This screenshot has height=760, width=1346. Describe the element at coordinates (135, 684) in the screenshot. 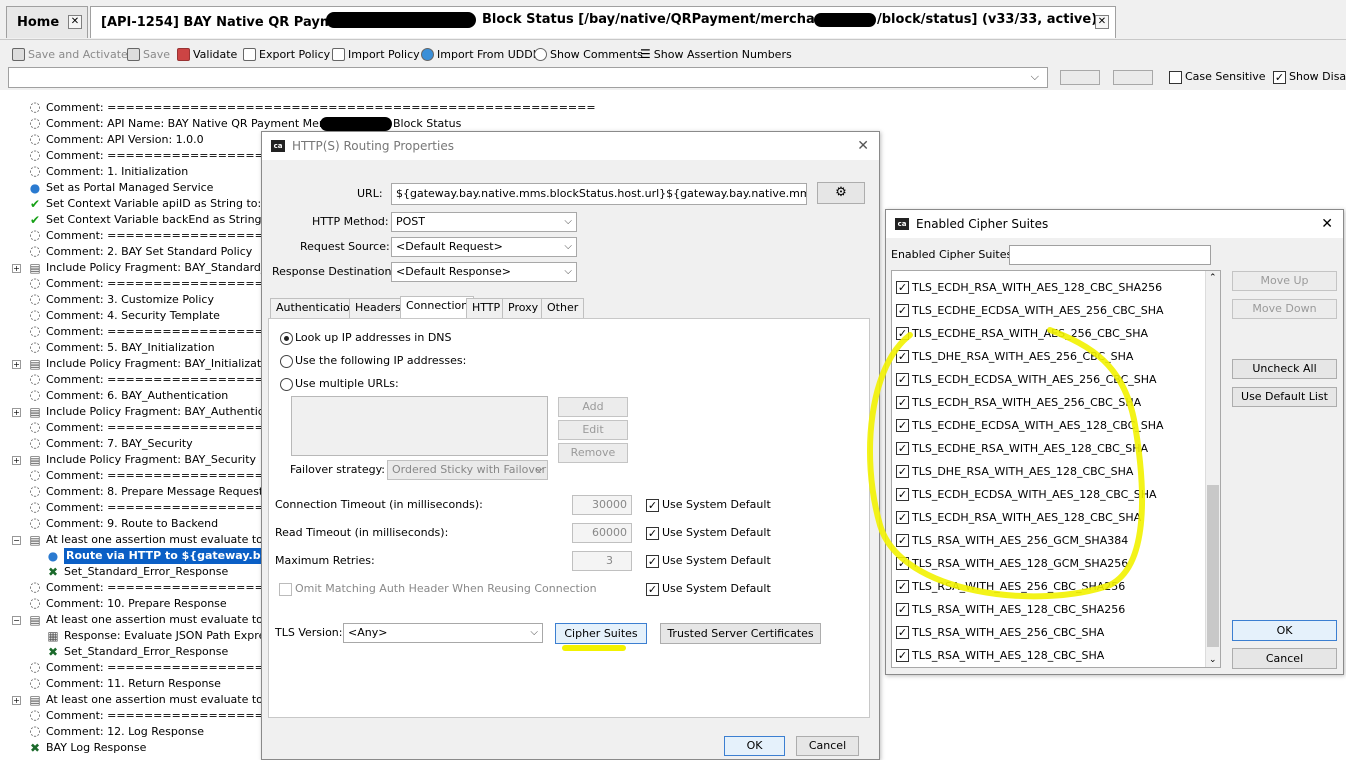

I see `tree-item: ◌ Comment: 11. Return Response` at that location.